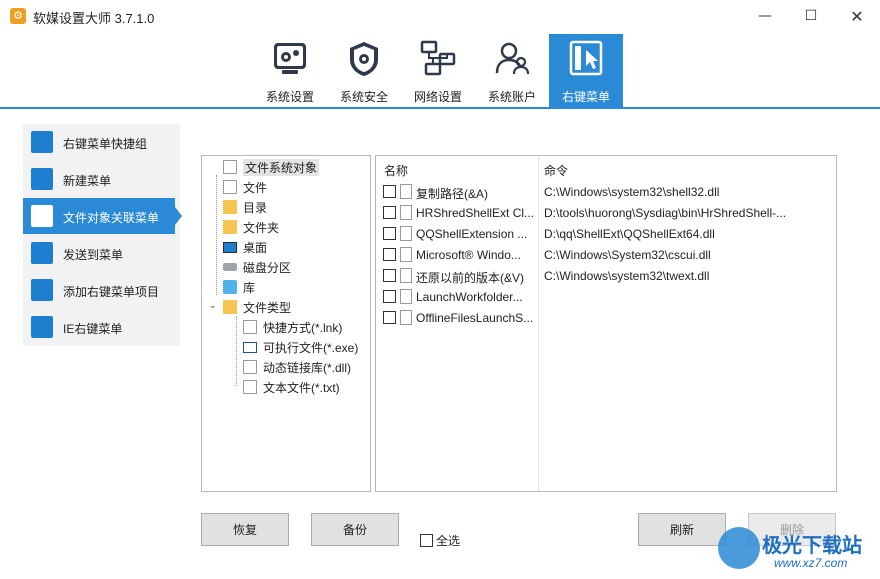  What do you see at coordinates (42, 216) in the screenshot?
I see `file-assoc-icon` at bounding box center [42, 216].